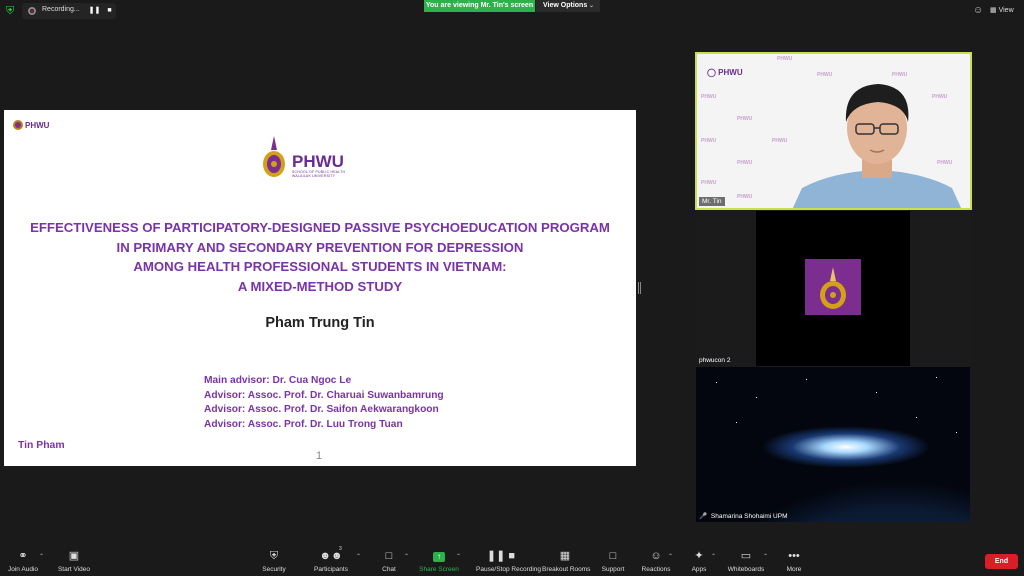 The width and height of the screenshot is (1024, 576). I want to click on person-icon: ☺, so click(978, 10).